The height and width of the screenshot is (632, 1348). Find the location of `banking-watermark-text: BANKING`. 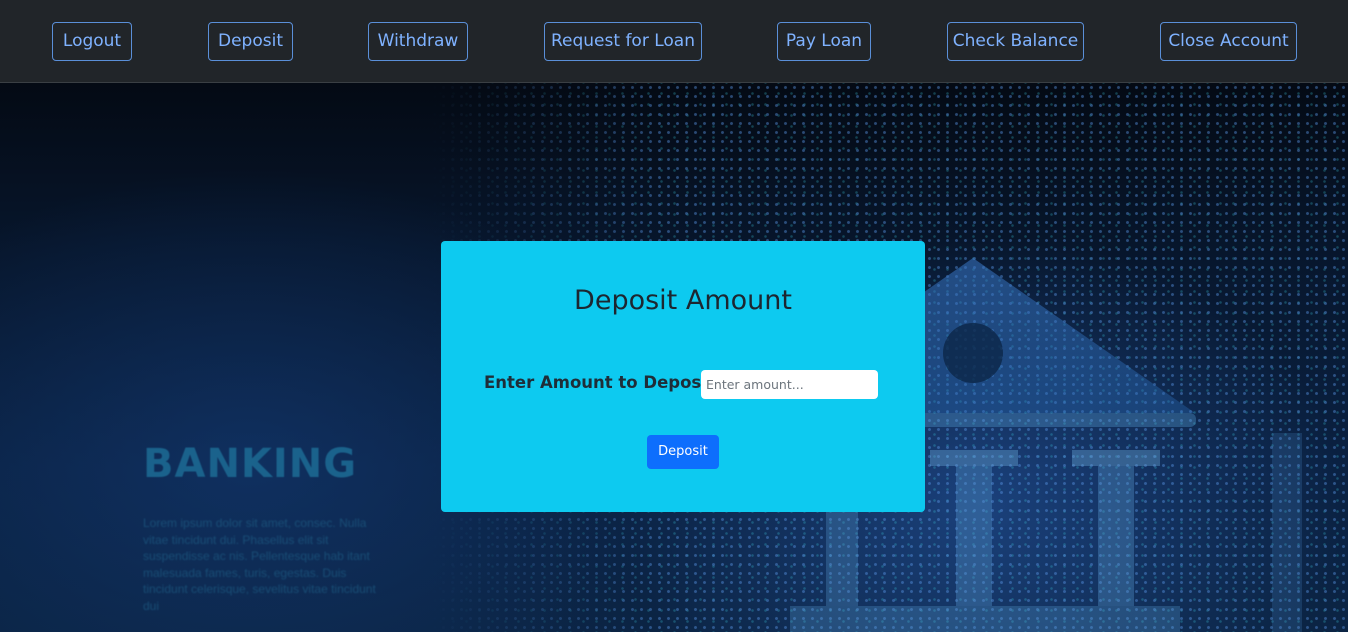

banking-watermark-text: BANKING is located at coordinates (250, 464).